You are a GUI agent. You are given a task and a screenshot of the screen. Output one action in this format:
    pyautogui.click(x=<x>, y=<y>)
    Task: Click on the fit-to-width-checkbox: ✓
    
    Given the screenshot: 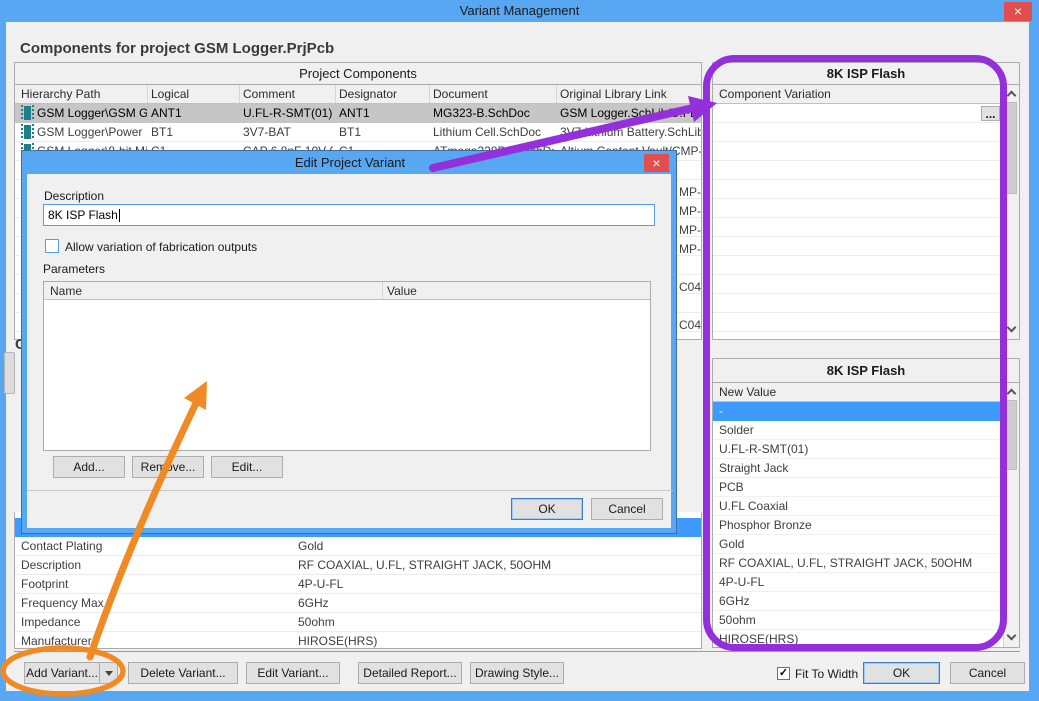 What is the action you would take?
    pyautogui.click(x=783, y=673)
    